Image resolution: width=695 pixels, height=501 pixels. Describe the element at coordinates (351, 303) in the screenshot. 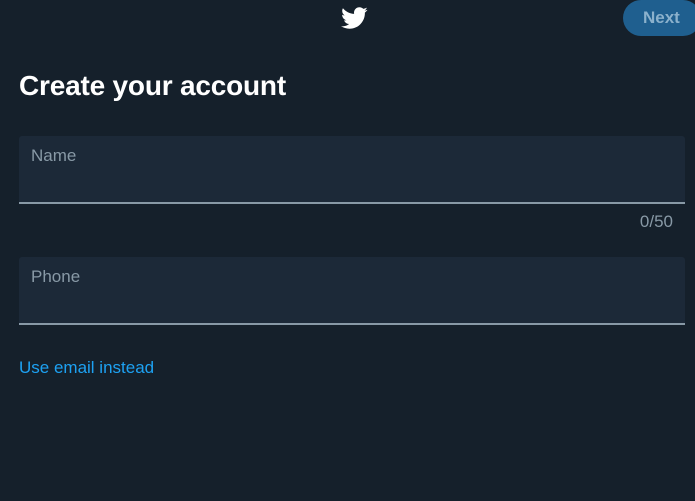

I see `phone-input` at that location.